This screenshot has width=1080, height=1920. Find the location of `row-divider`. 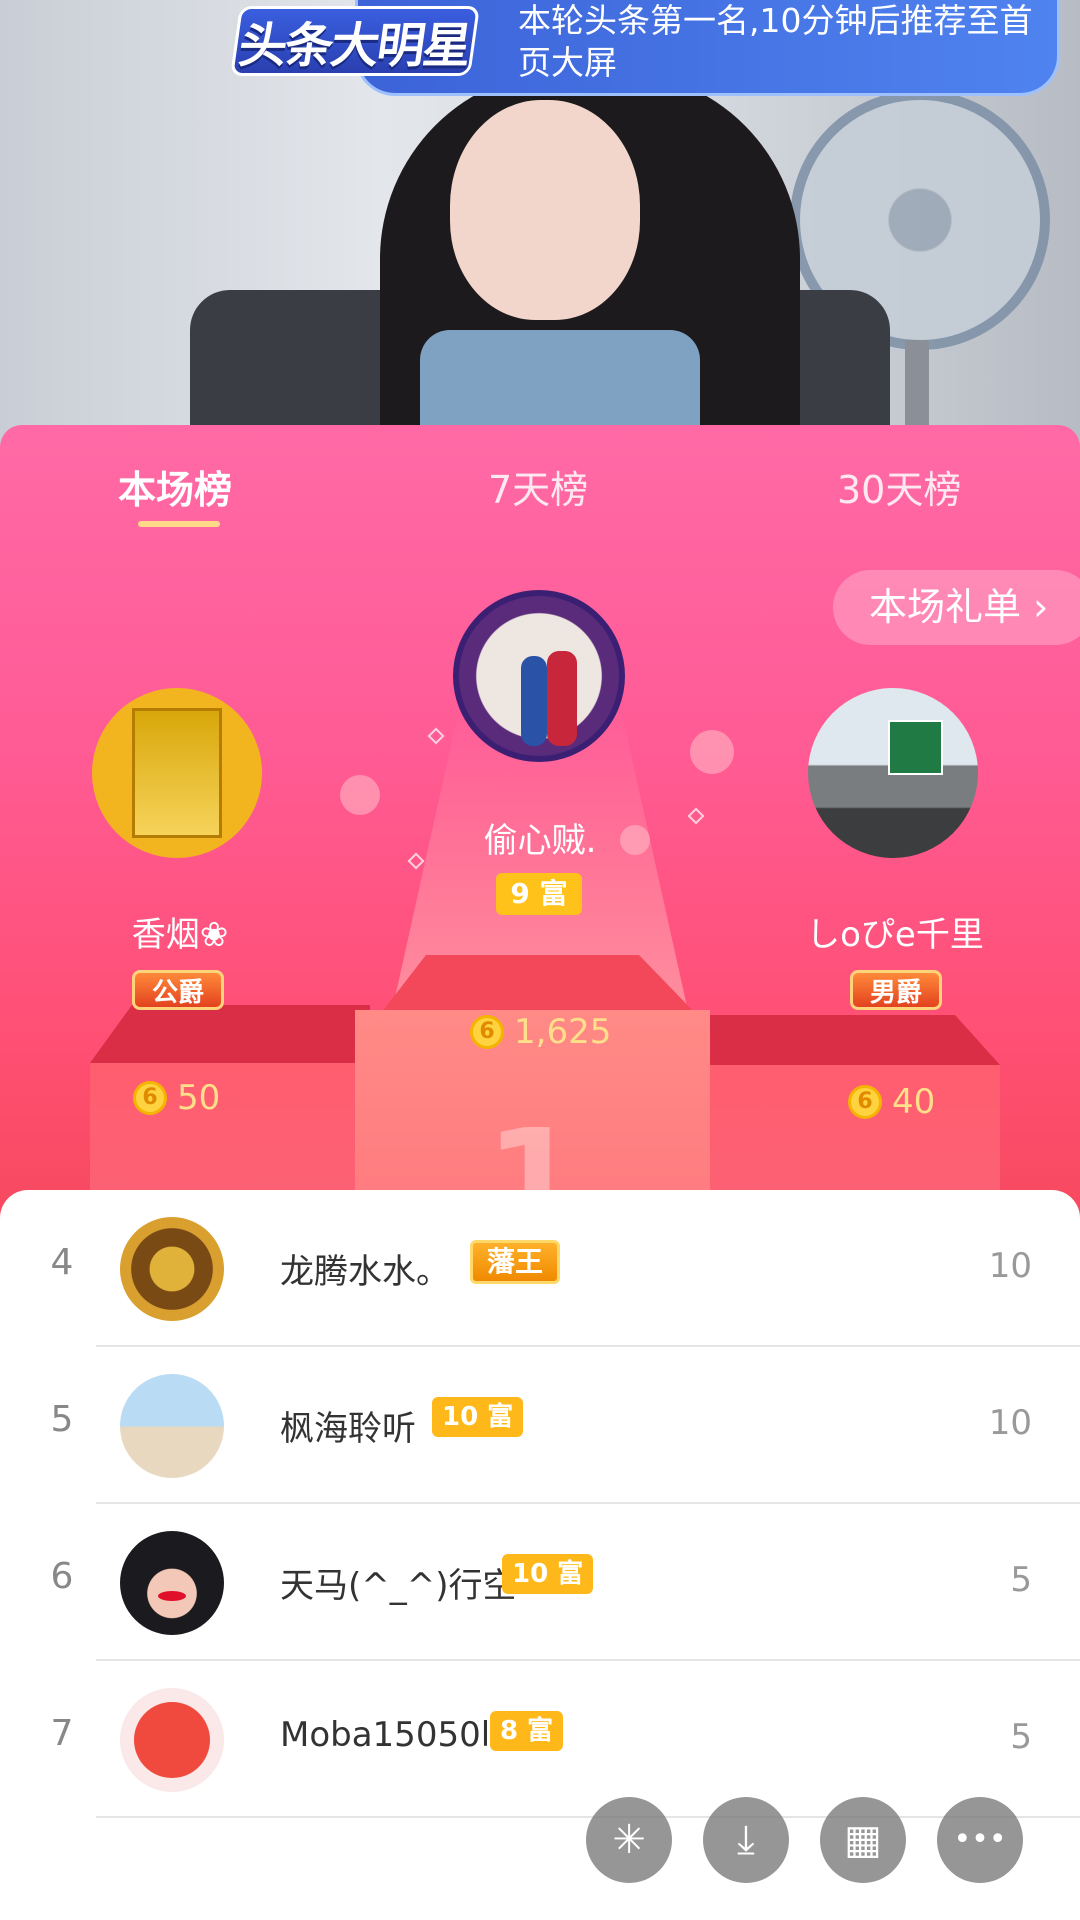

row-divider is located at coordinates (588, 1817).